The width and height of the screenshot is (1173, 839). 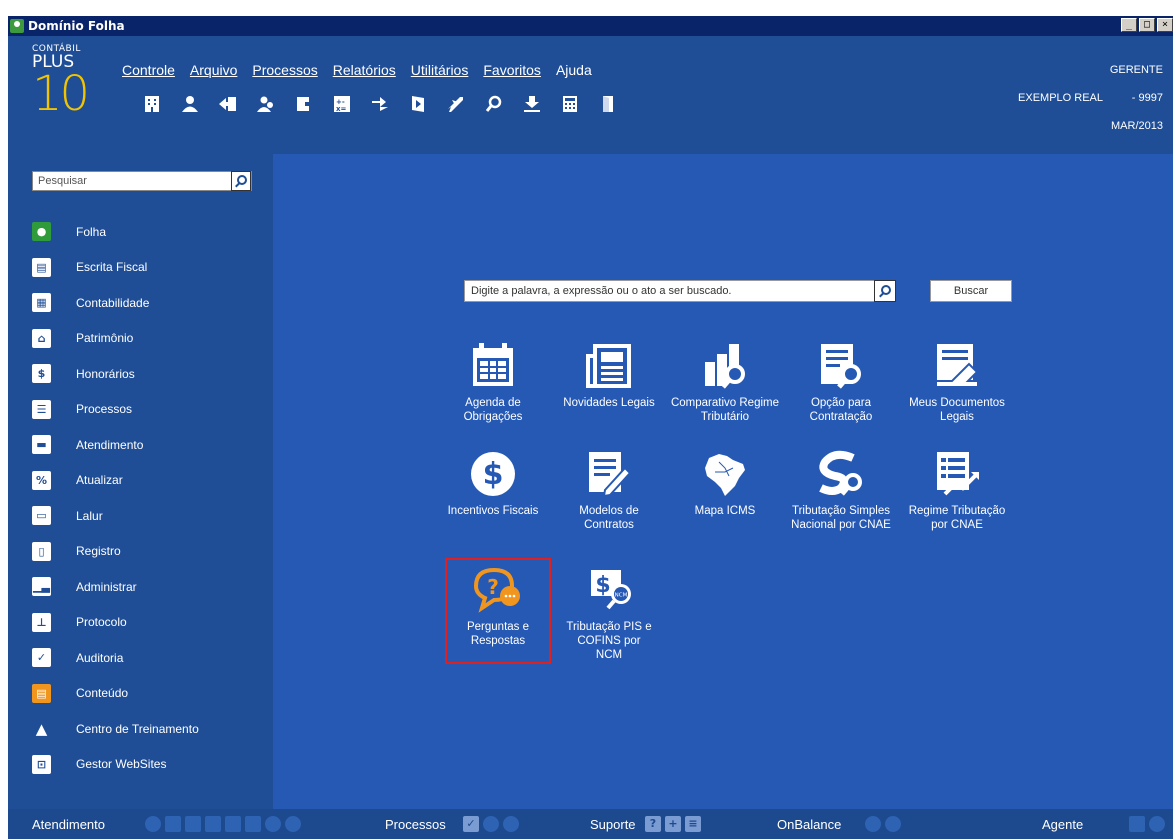 I want to click on tile-tributacao-pis-cofins: $ NCM Tributação PIS e COFINS por NCM, so click(x=609, y=613).